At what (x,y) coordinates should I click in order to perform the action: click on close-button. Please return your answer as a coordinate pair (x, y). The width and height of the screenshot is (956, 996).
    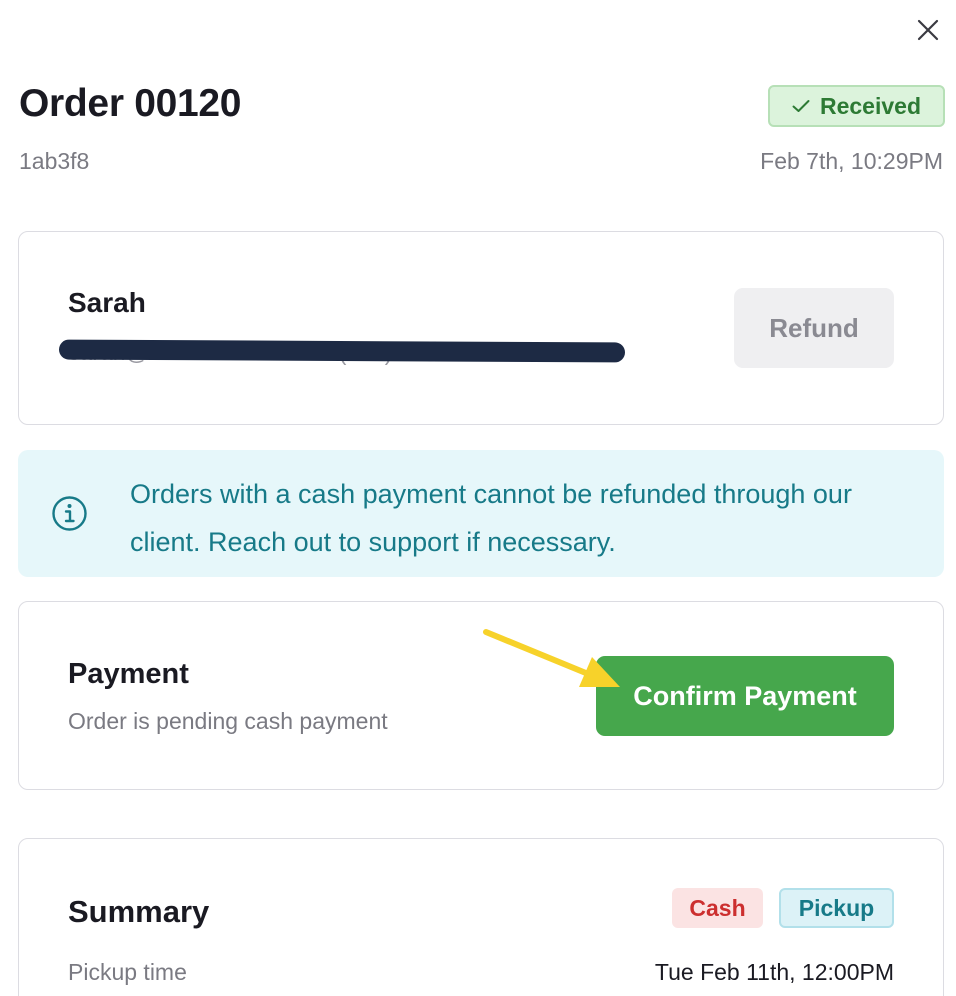
    Looking at the image, I should click on (928, 30).